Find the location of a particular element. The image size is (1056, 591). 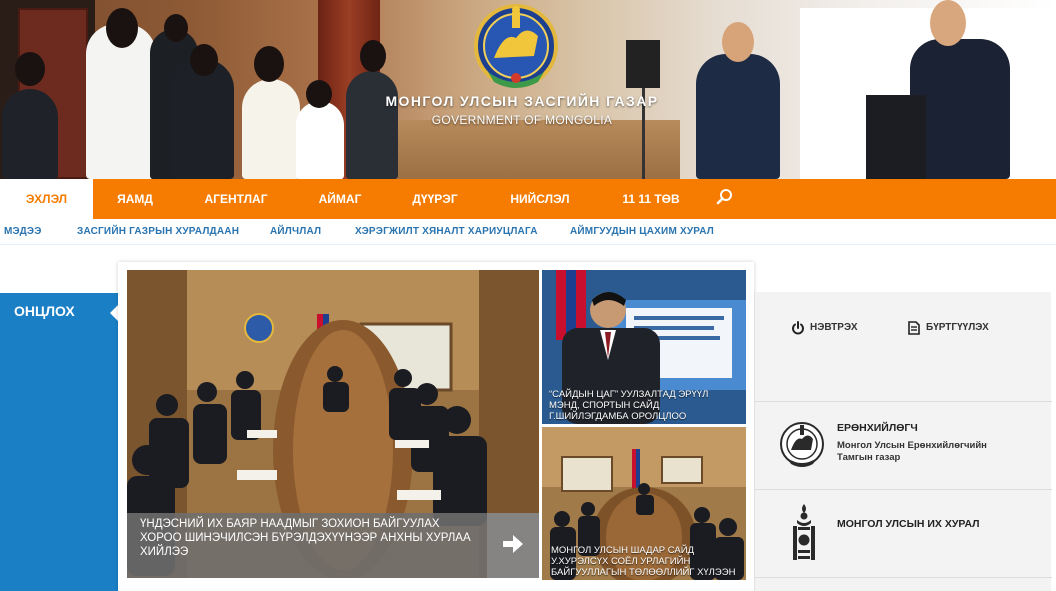

subnav-item-implementation: ХЭРЭГЖИЛТ ХЯНАЛТ ХАРИУЦЛАГА is located at coordinates (446, 232).